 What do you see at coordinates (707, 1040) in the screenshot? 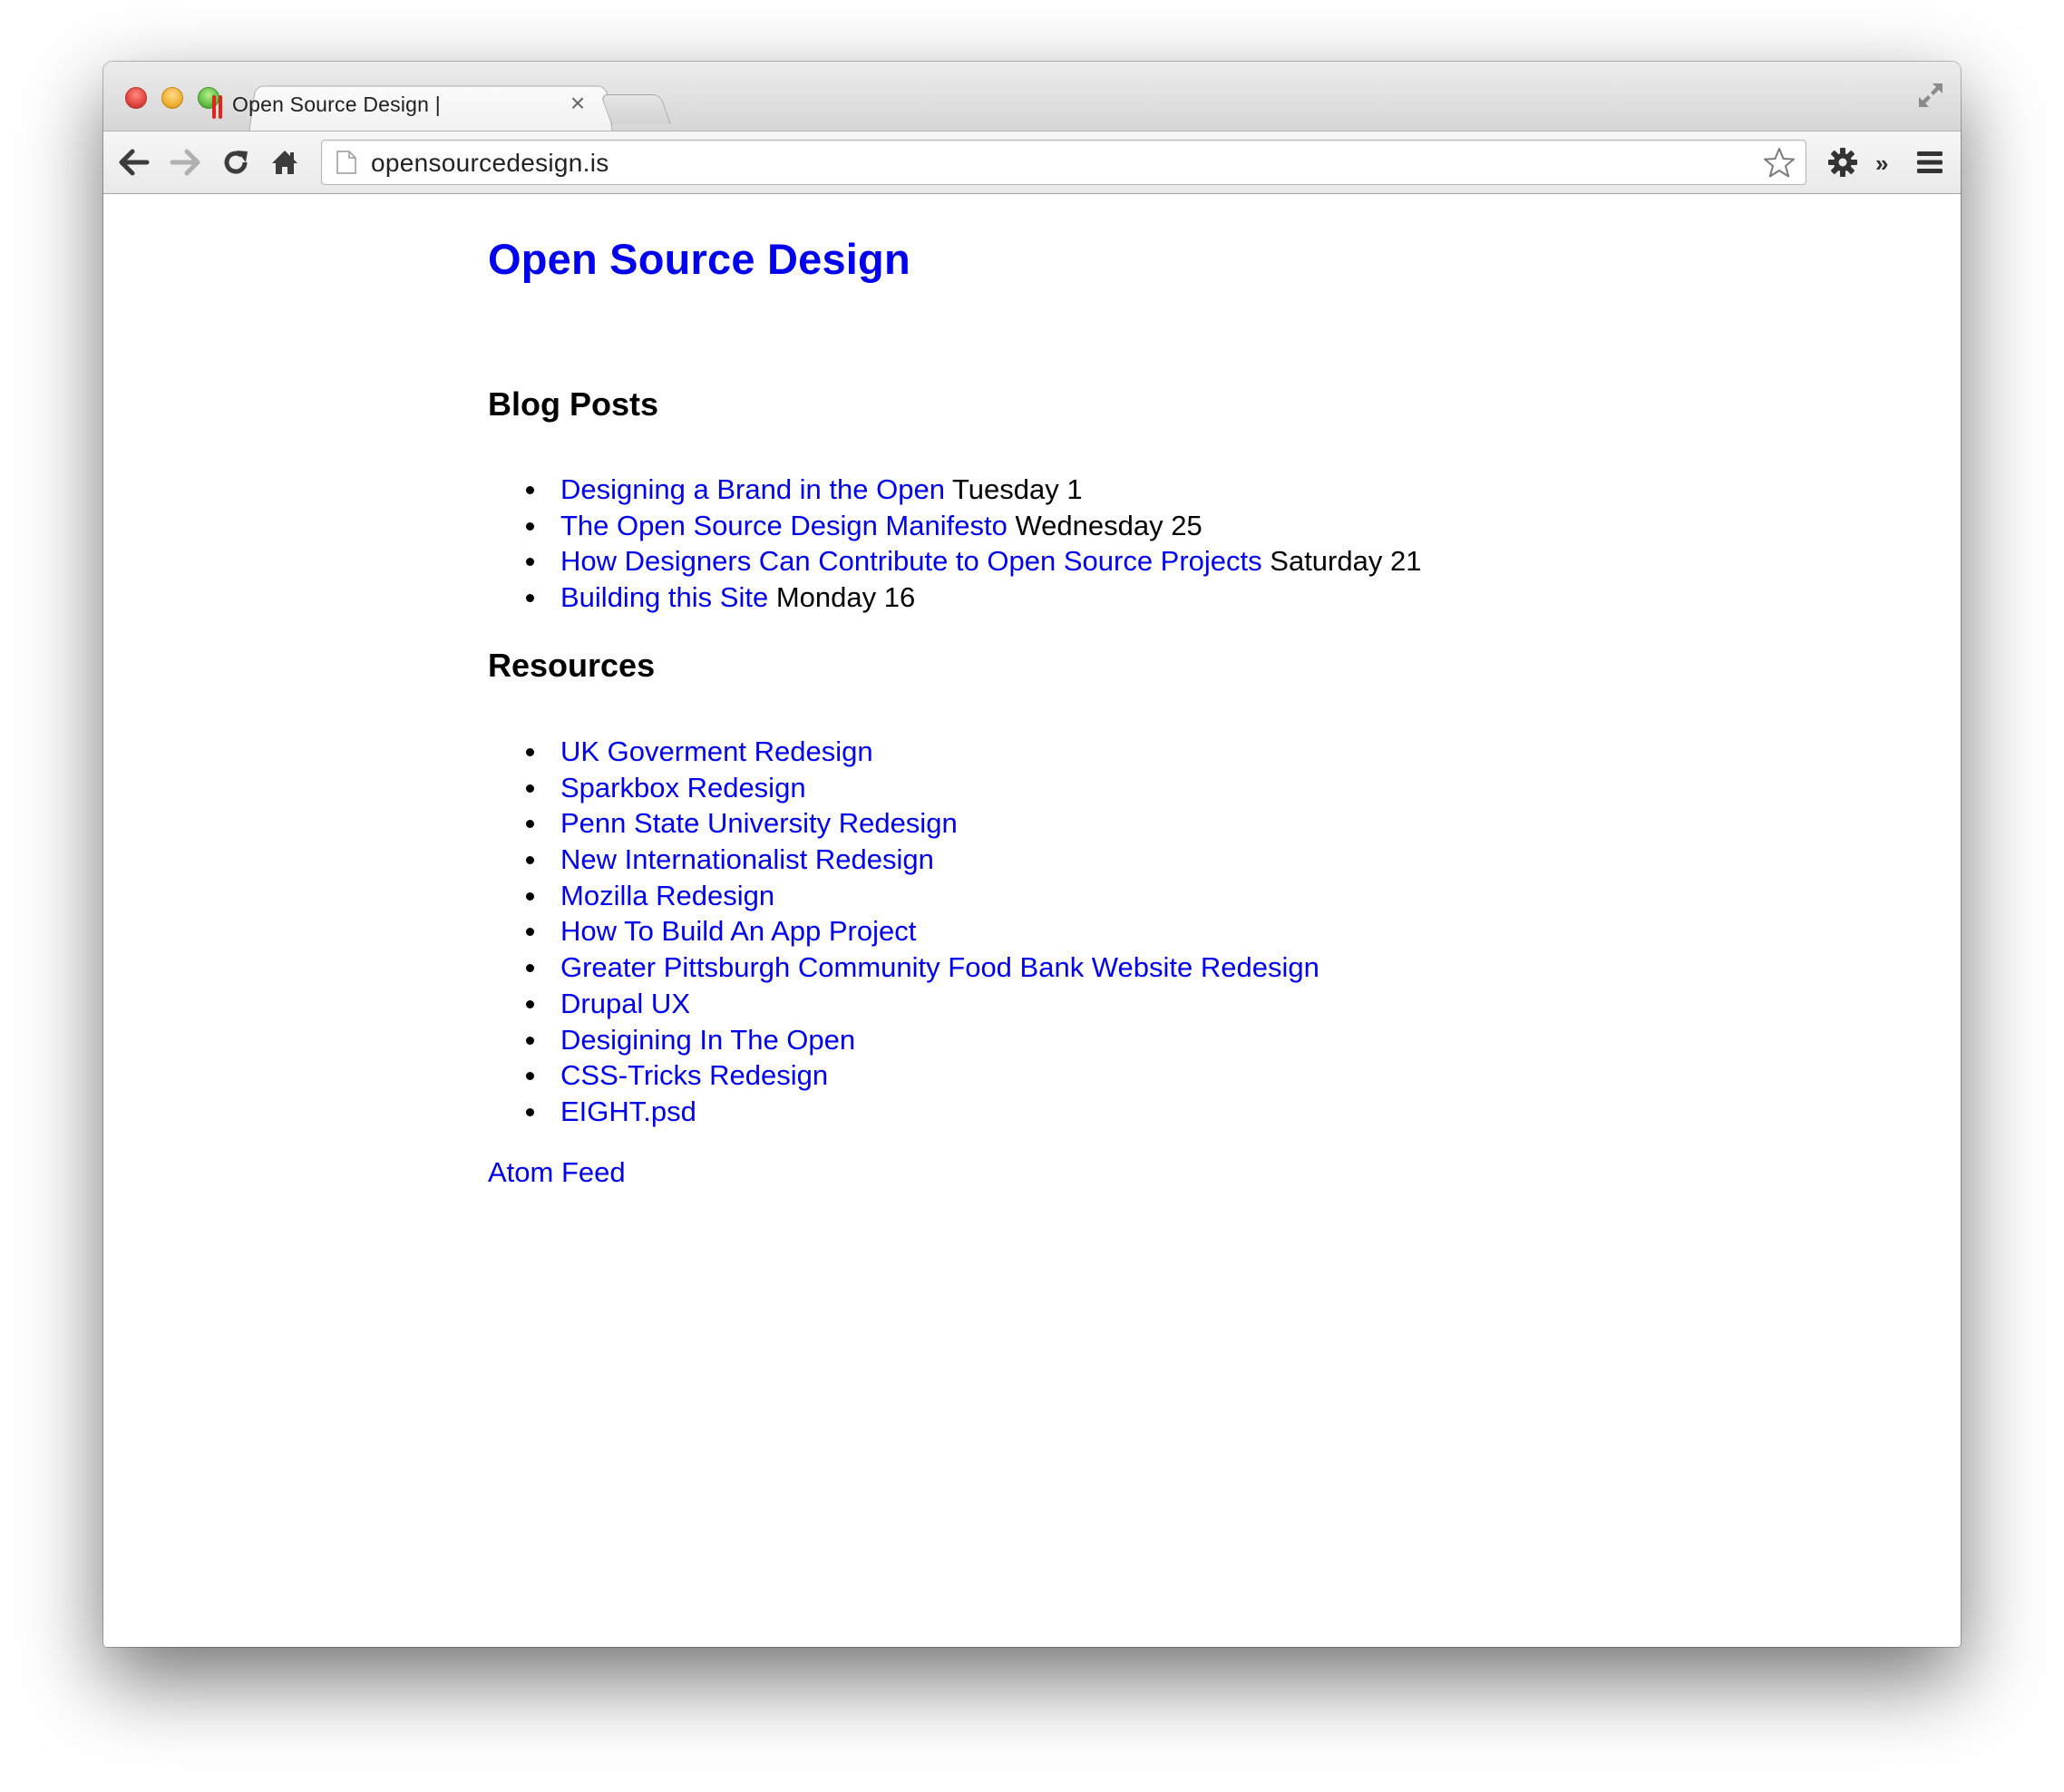
I see `resource-link: Desigining In The Open` at bounding box center [707, 1040].